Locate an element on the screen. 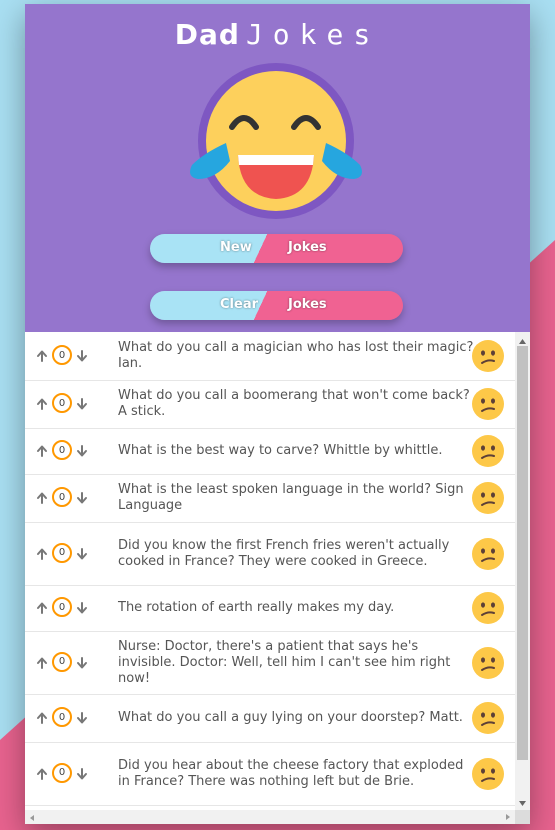 This screenshot has width=555, height=830. clear-jokes-button-label-2: Jokes is located at coordinates (307, 304).